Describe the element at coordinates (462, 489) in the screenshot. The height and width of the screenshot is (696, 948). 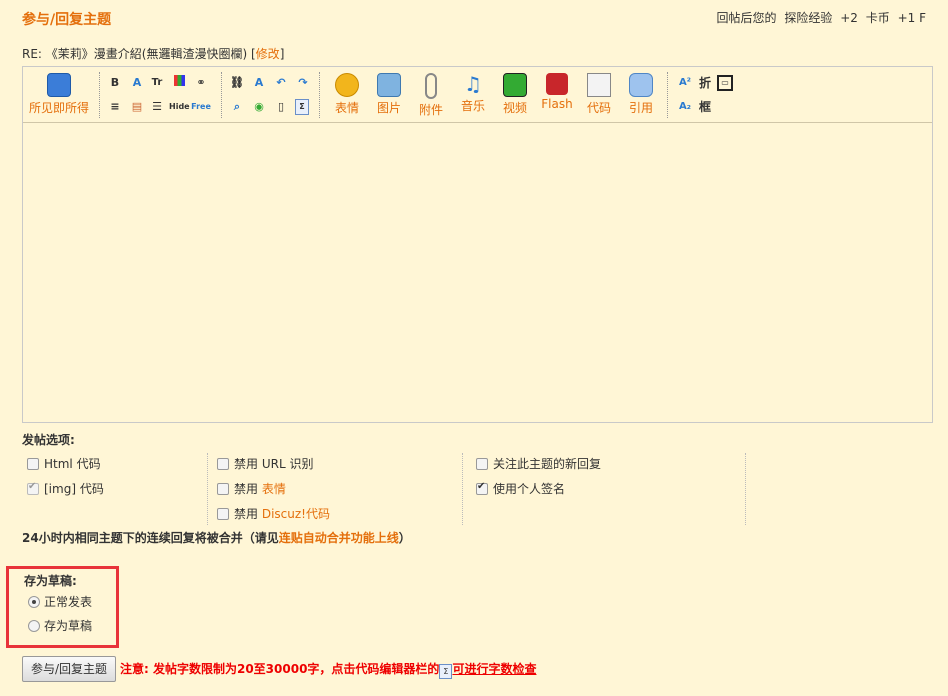
I see `options-divider` at that location.